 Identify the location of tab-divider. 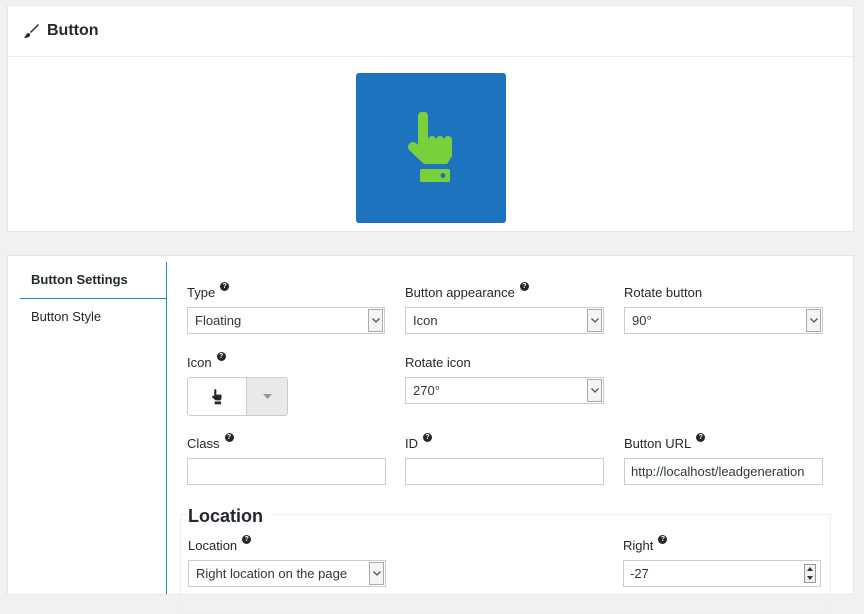
(166, 428).